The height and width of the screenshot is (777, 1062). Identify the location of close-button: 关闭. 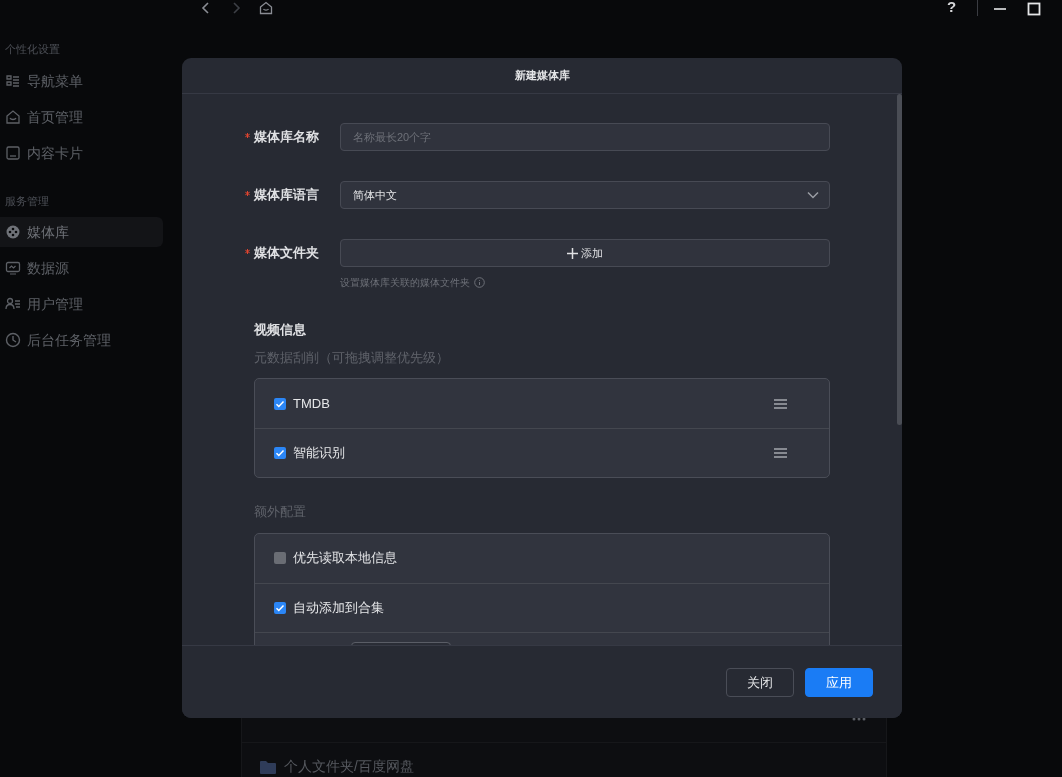
(760, 682).